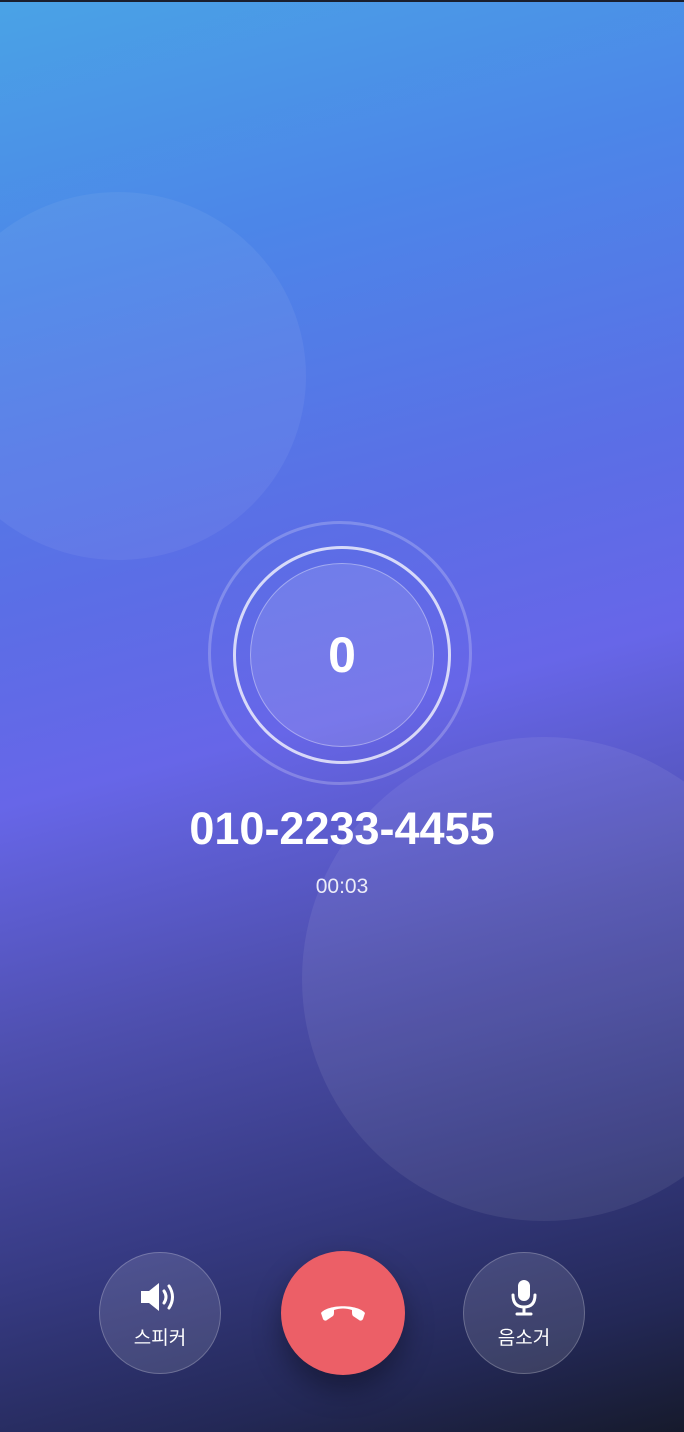 The image size is (684, 1432). Describe the element at coordinates (160, 1337) in the screenshot. I see `speaker-label: 스피커` at that location.